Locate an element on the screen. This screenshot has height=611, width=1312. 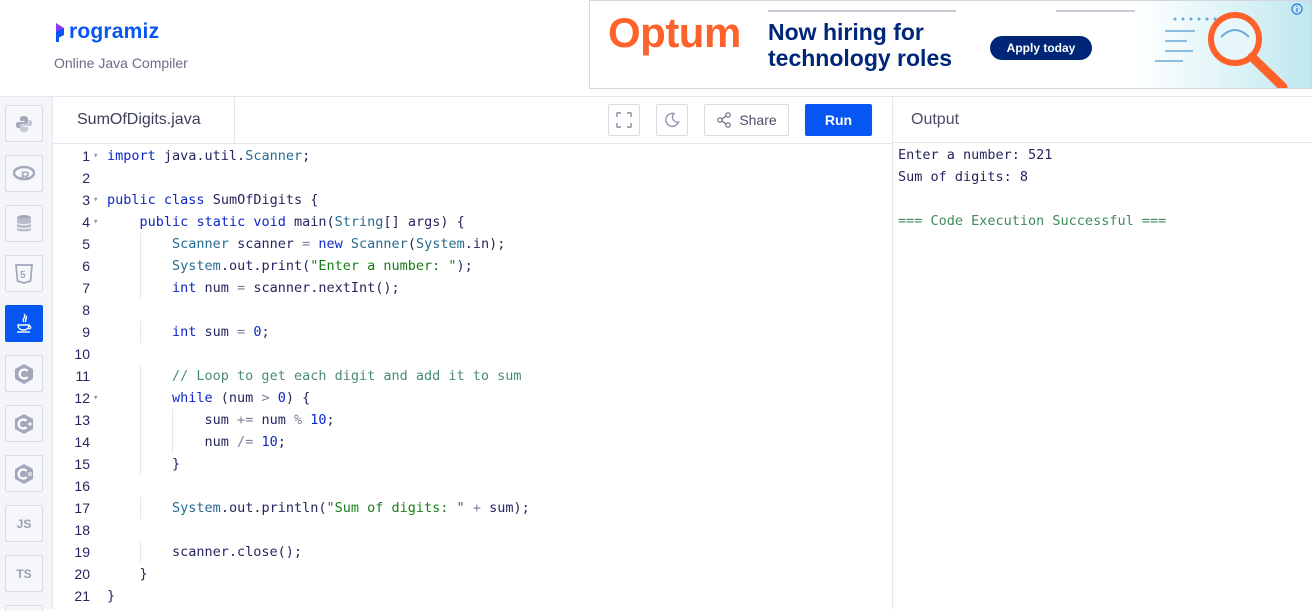
code-text: sum += num % 10; is located at coordinates (221, 420).